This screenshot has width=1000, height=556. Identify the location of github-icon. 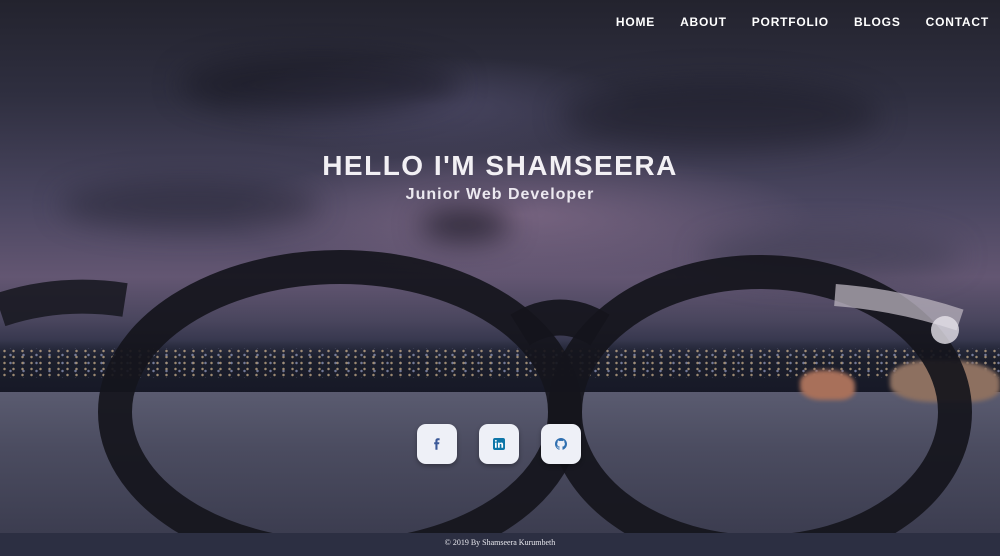
(561, 444).